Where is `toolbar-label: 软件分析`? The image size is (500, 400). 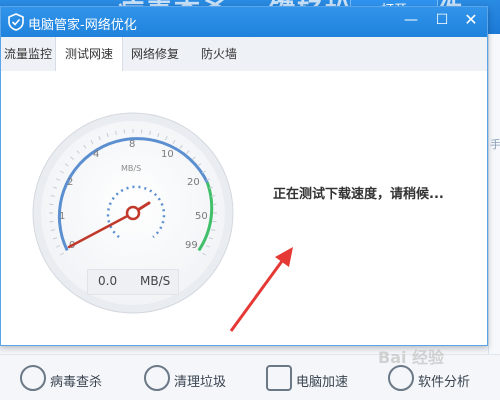 toolbar-label: 软件分析 is located at coordinates (444, 382).